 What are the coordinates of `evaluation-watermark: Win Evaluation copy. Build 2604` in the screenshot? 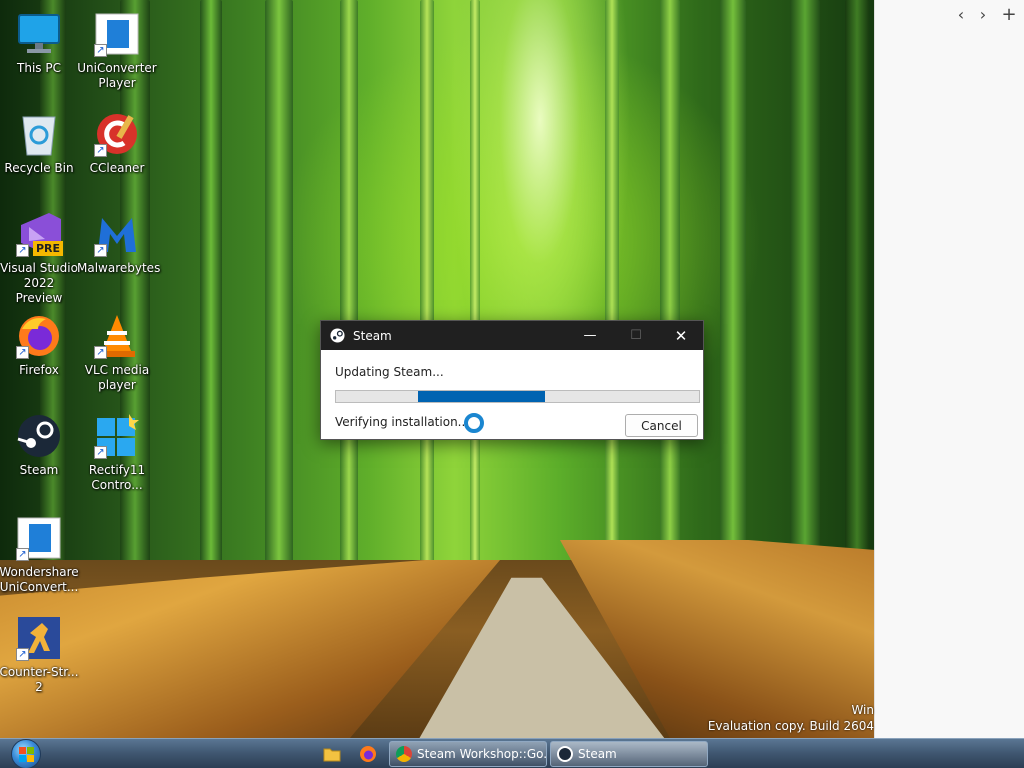 It's located at (791, 718).